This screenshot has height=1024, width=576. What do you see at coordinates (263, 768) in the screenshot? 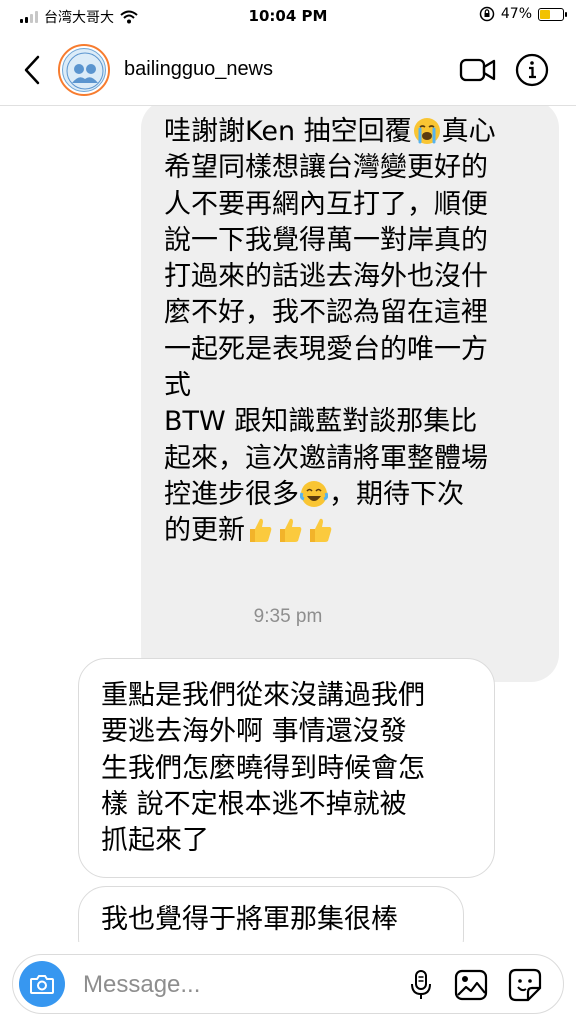
I see `message-line: 生我們怎麼曉得到時候會怎` at bounding box center [263, 768].